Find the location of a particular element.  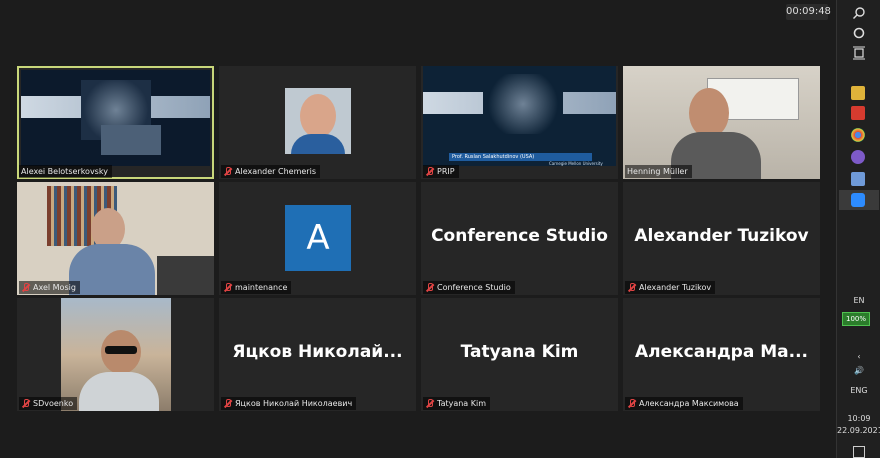

participant-name-label: maintenance is located at coordinates (256, 287).